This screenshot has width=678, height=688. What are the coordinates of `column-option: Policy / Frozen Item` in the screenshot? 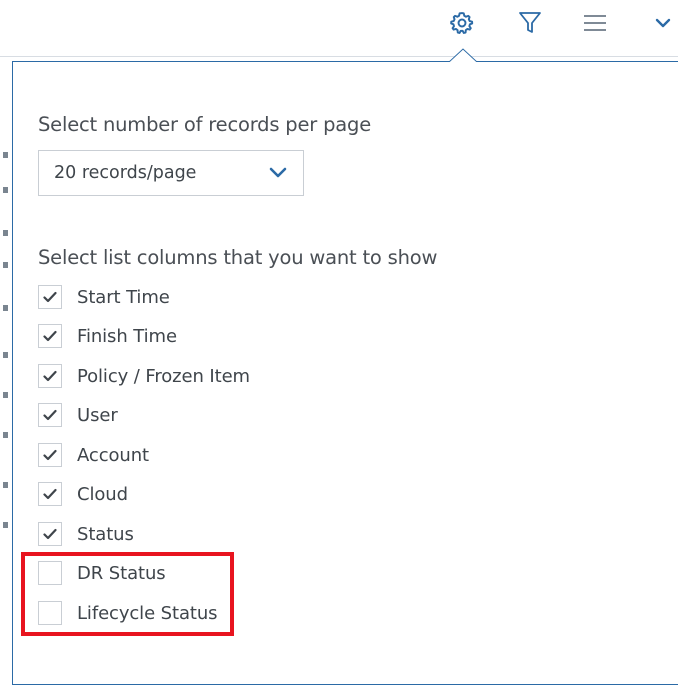 It's located at (144, 376).